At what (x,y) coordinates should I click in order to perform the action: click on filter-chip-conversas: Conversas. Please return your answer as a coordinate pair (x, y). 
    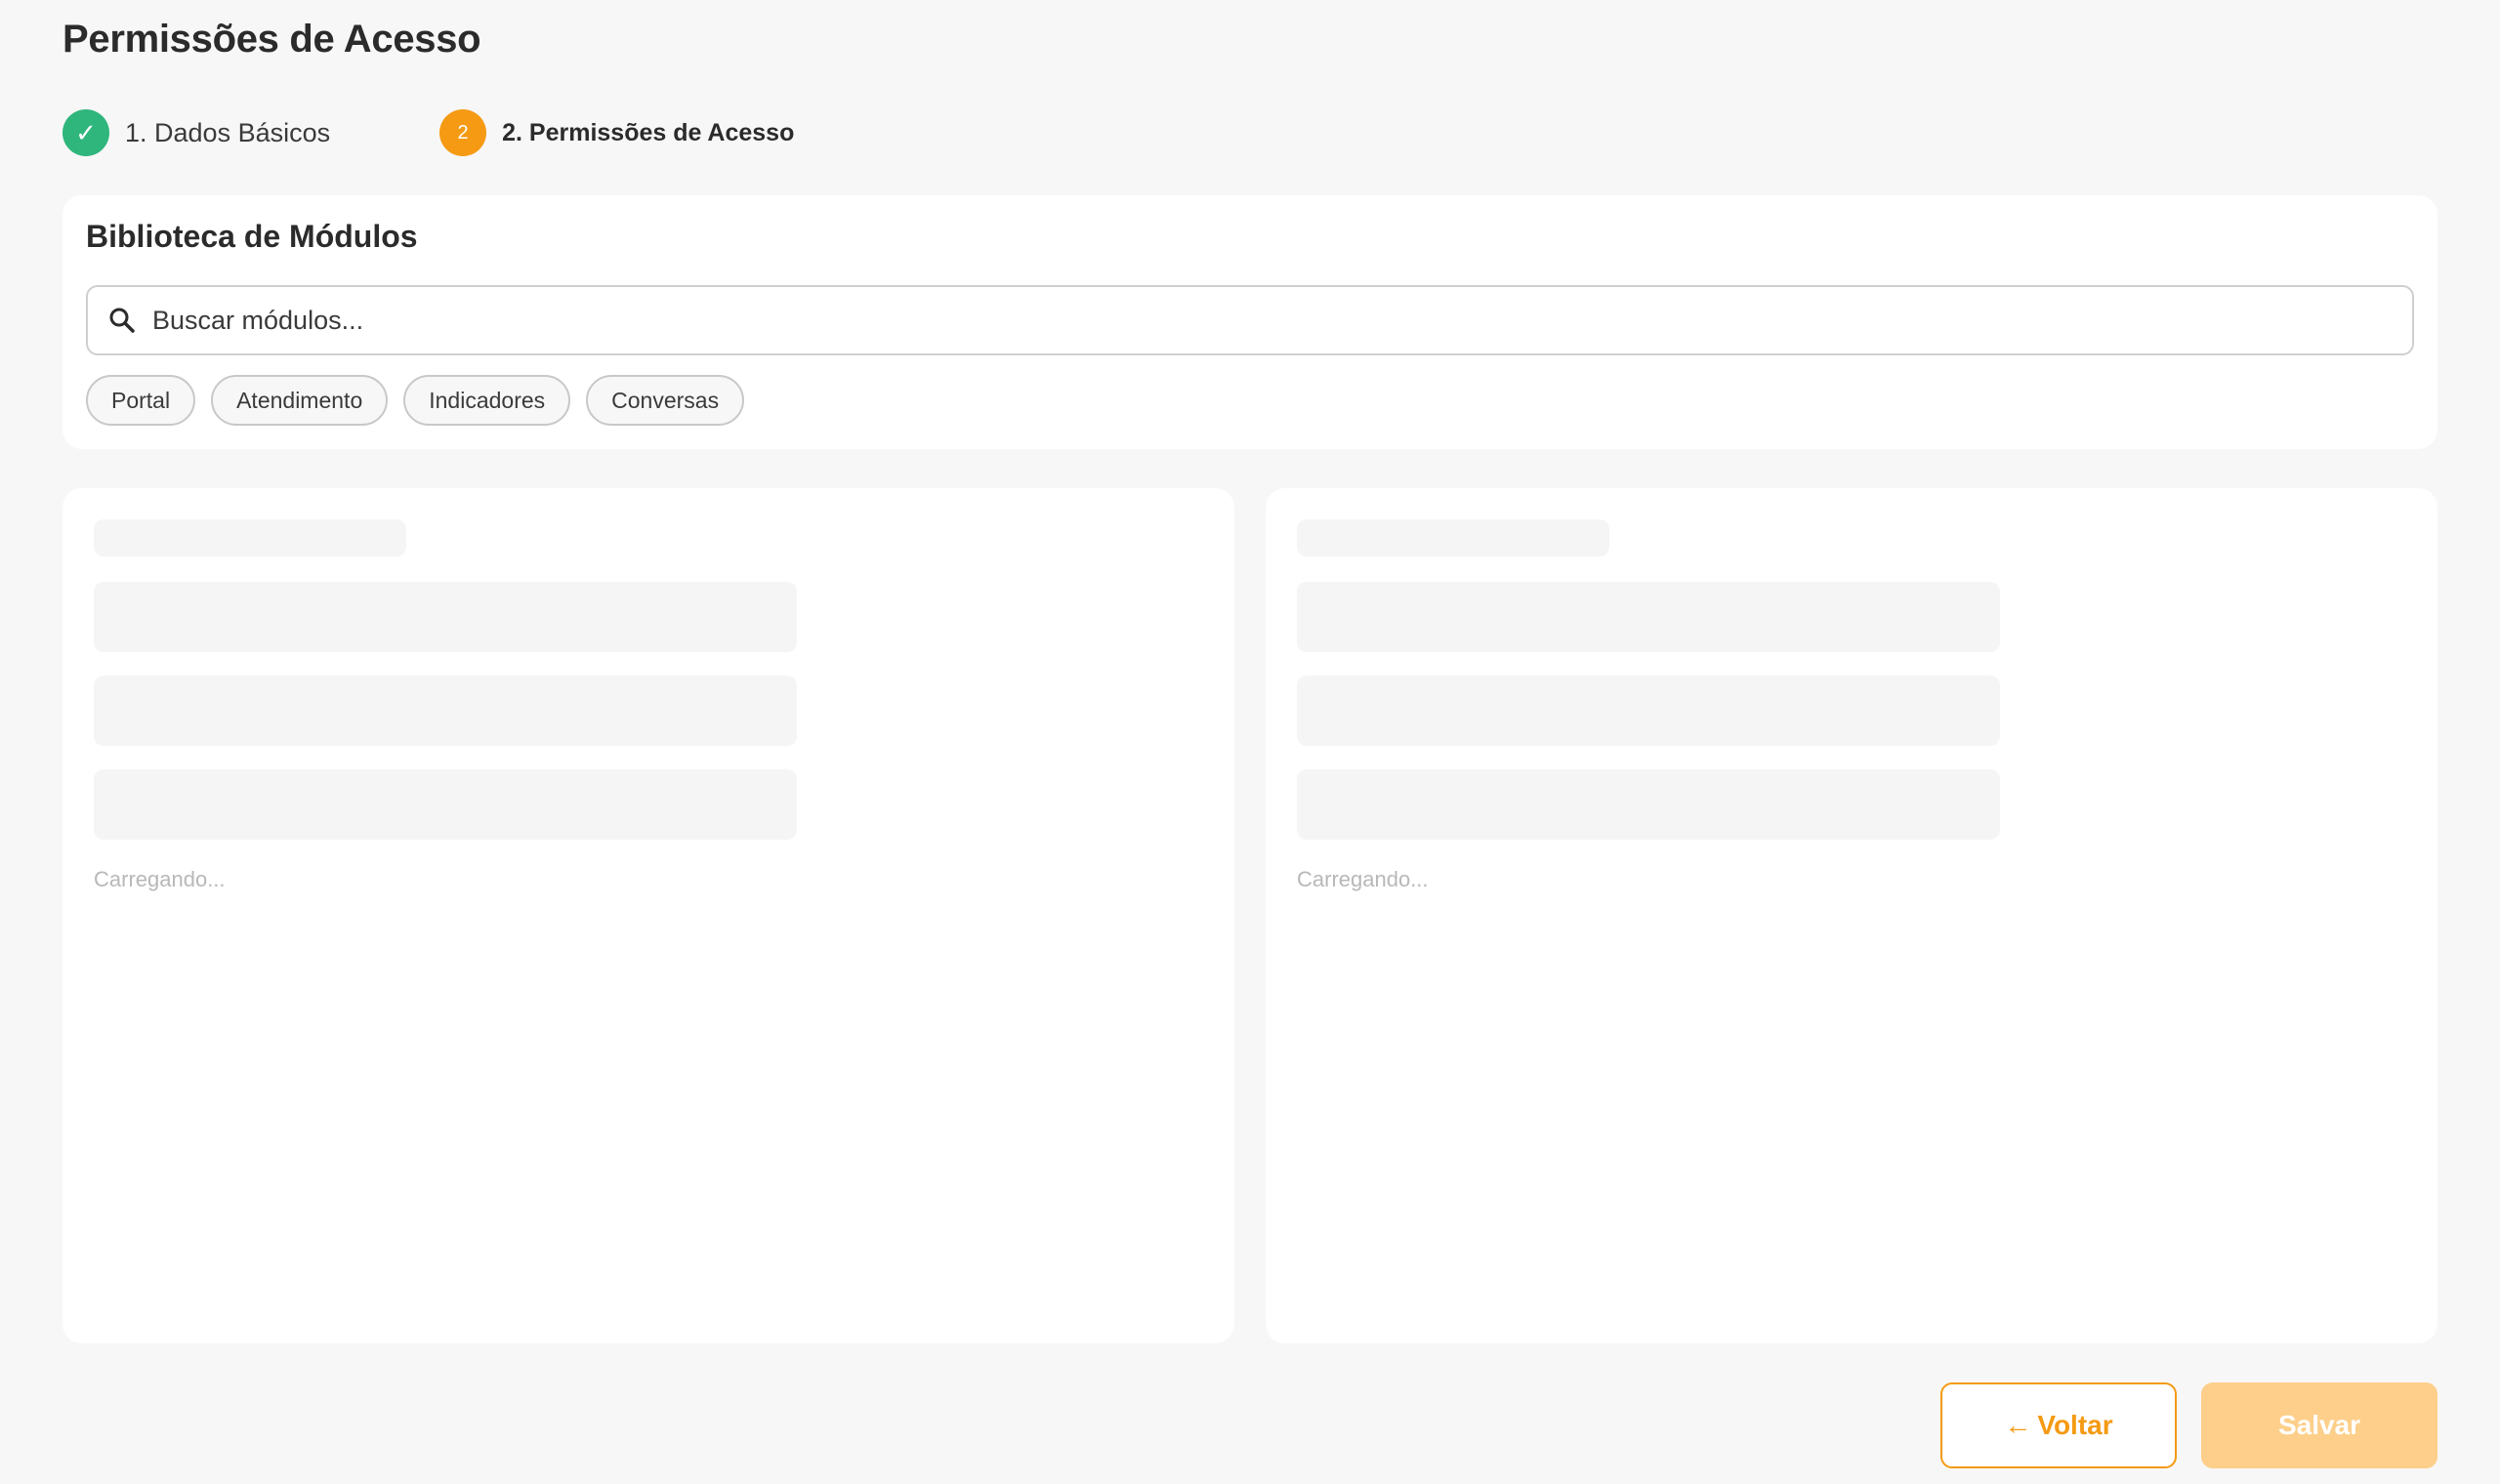
    Looking at the image, I should click on (665, 401).